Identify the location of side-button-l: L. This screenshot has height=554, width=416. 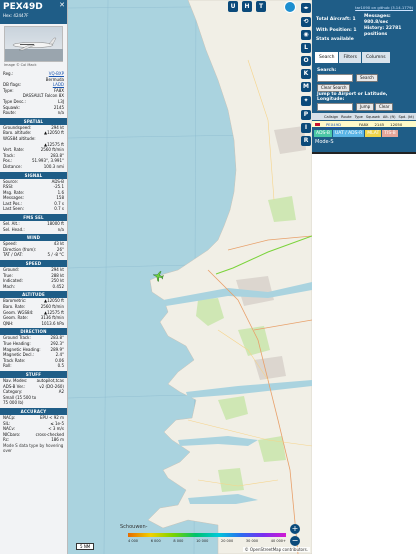
(306, 48).